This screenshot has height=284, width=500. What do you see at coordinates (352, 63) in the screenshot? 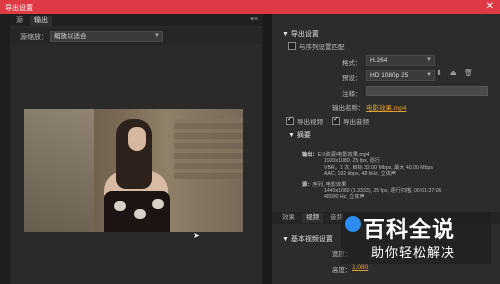
I see `format-label: 格式：` at bounding box center [352, 63].